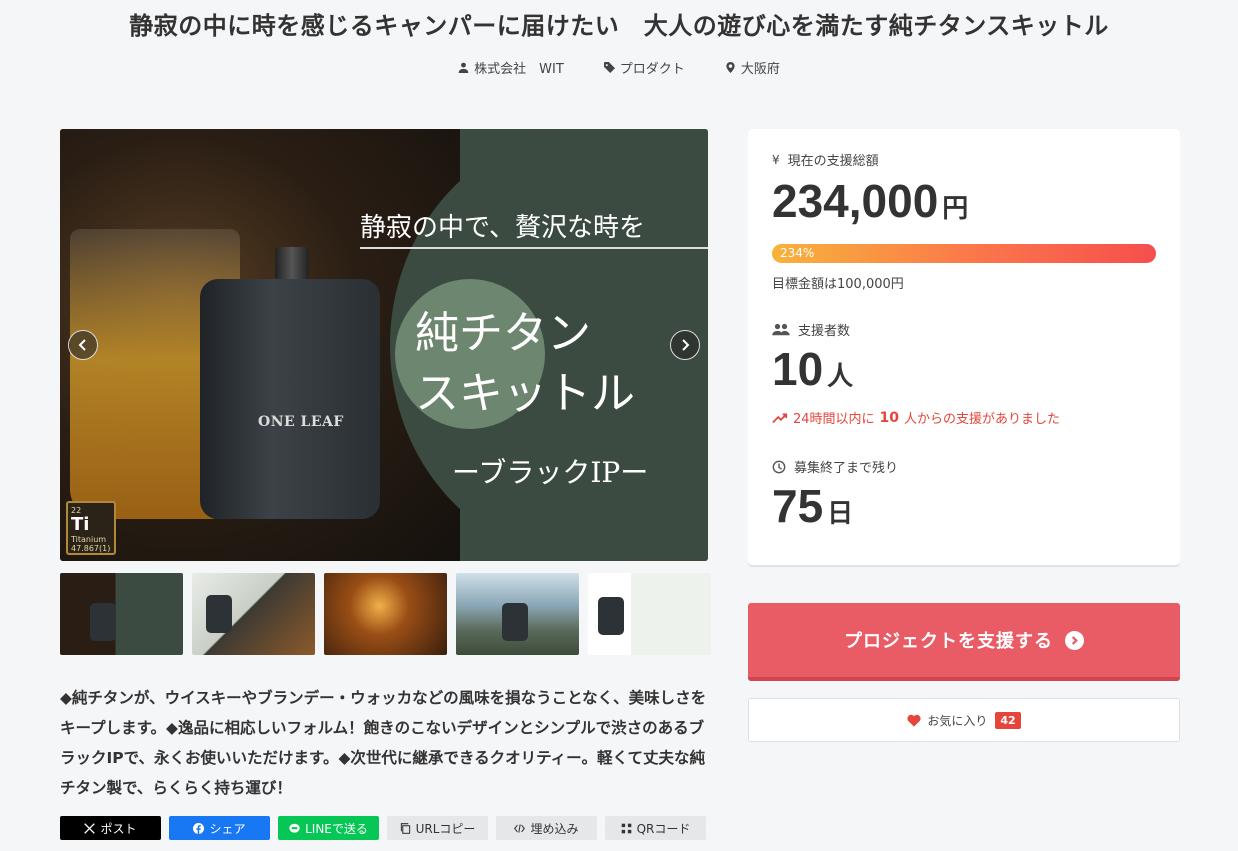  What do you see at coordinates (798, 506) in the screenshot?
I see `remaining-days-number: 75` at bounding box center [798, 506].